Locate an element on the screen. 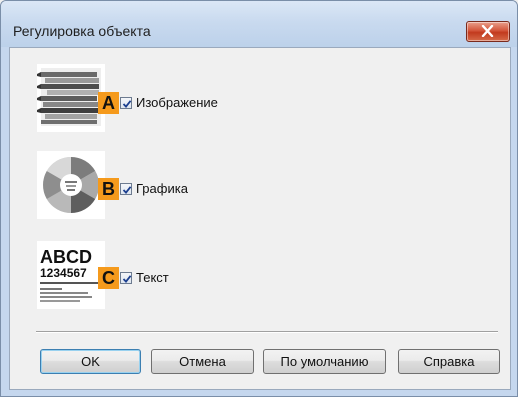 This screenshot has height=397, width=518. ok-button: OK is located at coordinates (90, 361).